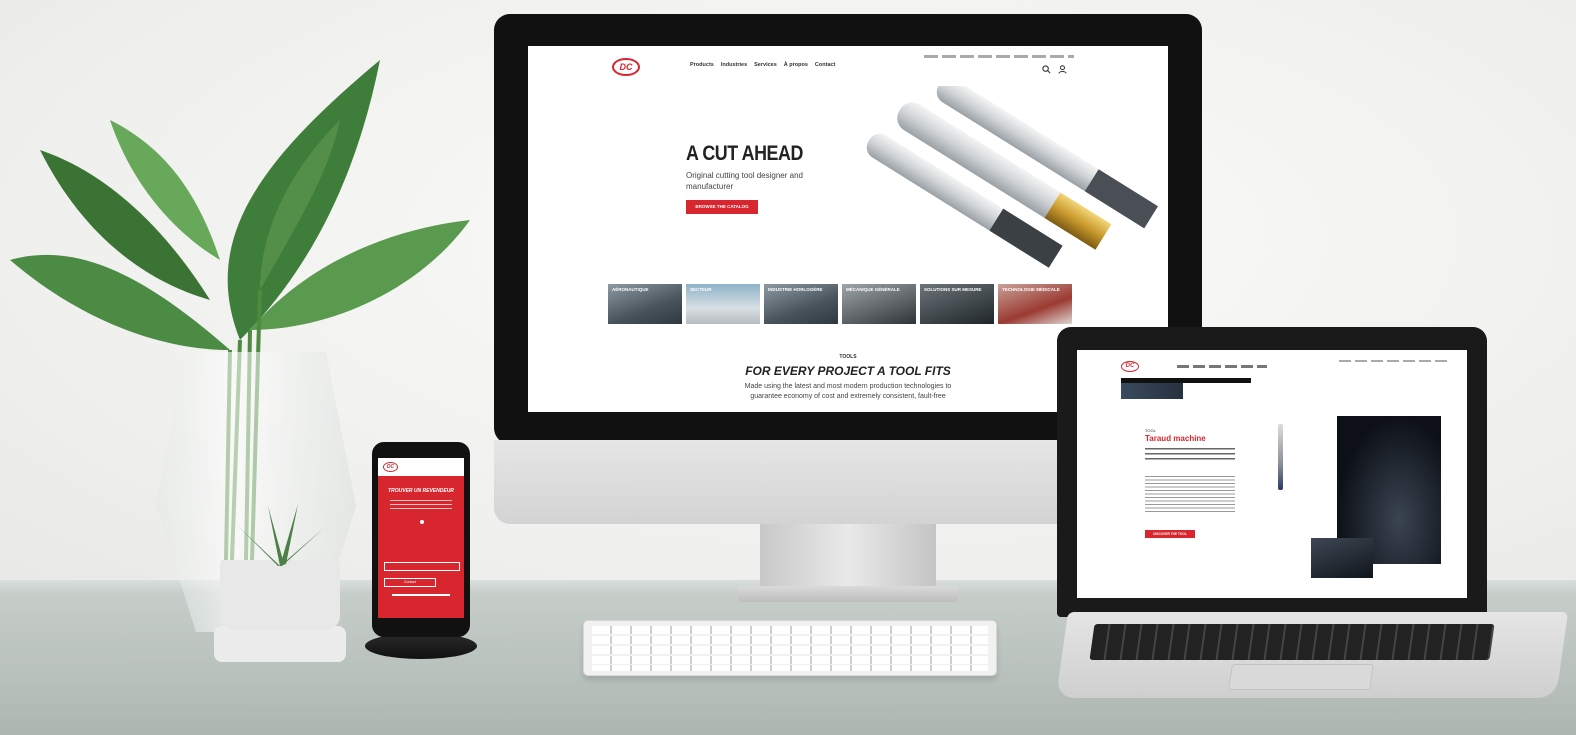 This screenshot has width=1576, height=735. What do you see at coordinates (702, 65) in the screenshot?
I see `nav-products: Products` at bounding box center [702, 65].